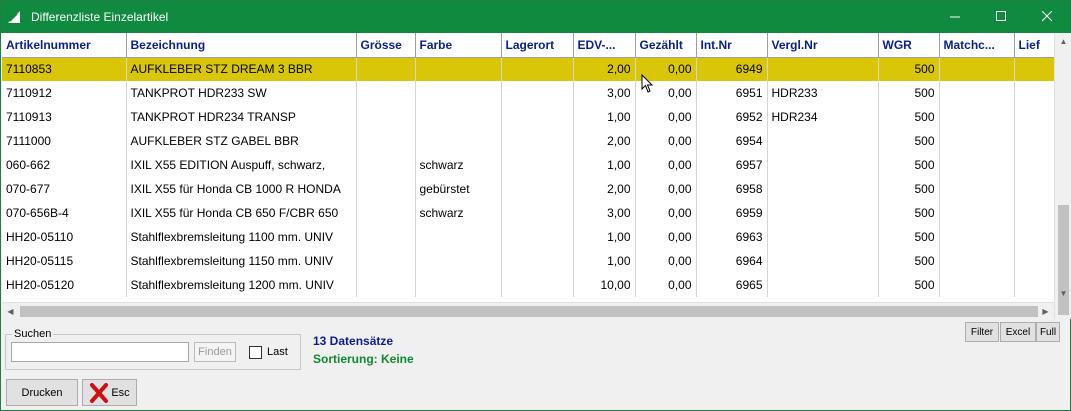  What do you see at coordinates (823, 45) in the screenshot?
I see `column-header: Vergl.Nr` at bounding box center [823, 45].